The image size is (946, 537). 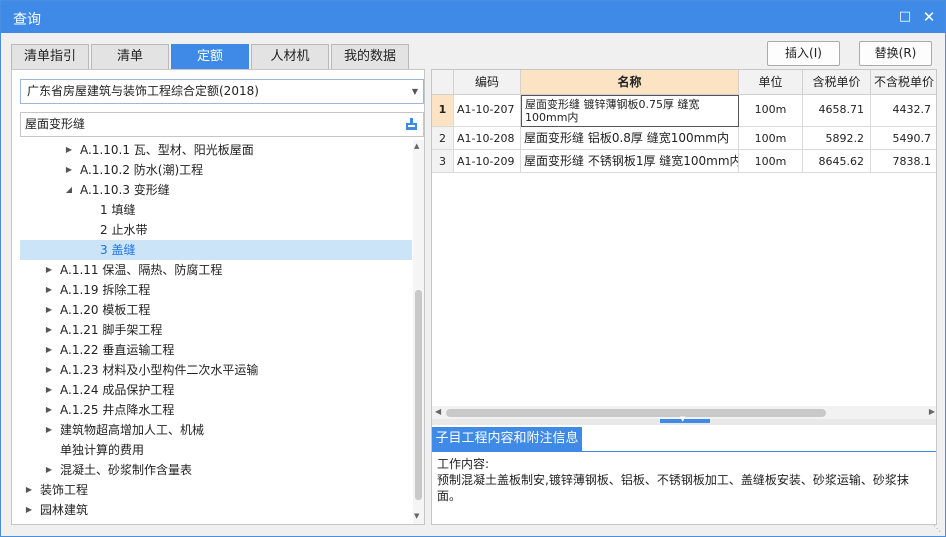 What do you see at coordinates (837, 161) in the screenshot?
I see `cell-tax-price: 8645.62` at bounding box center [837, 161].